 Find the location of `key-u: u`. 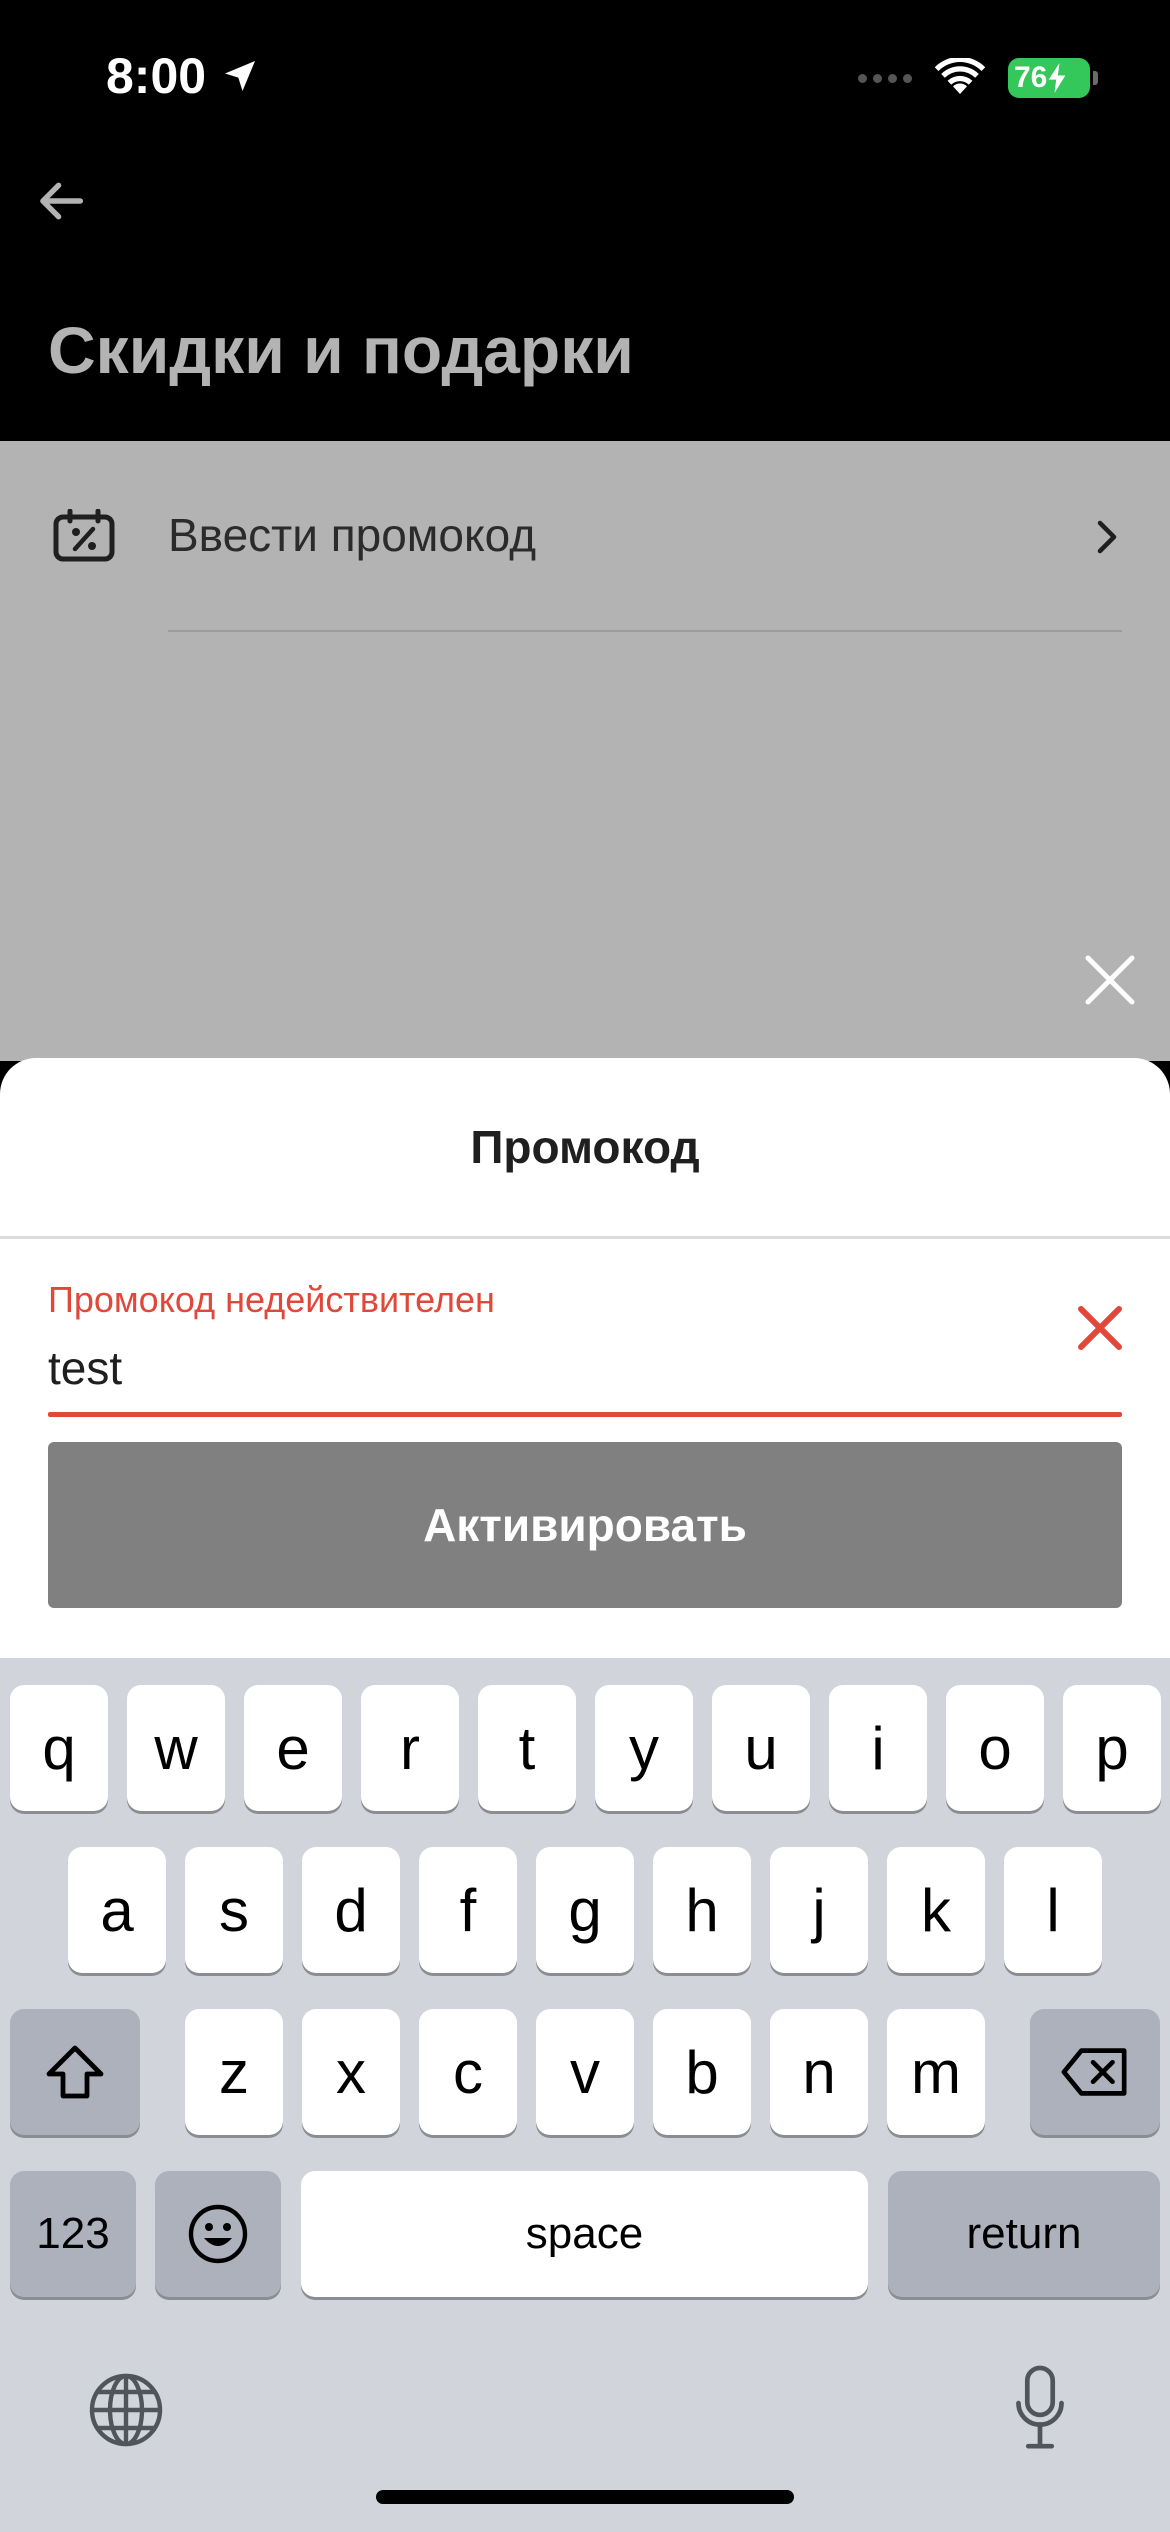

key-u: u is located at coordinates (761, 1748).